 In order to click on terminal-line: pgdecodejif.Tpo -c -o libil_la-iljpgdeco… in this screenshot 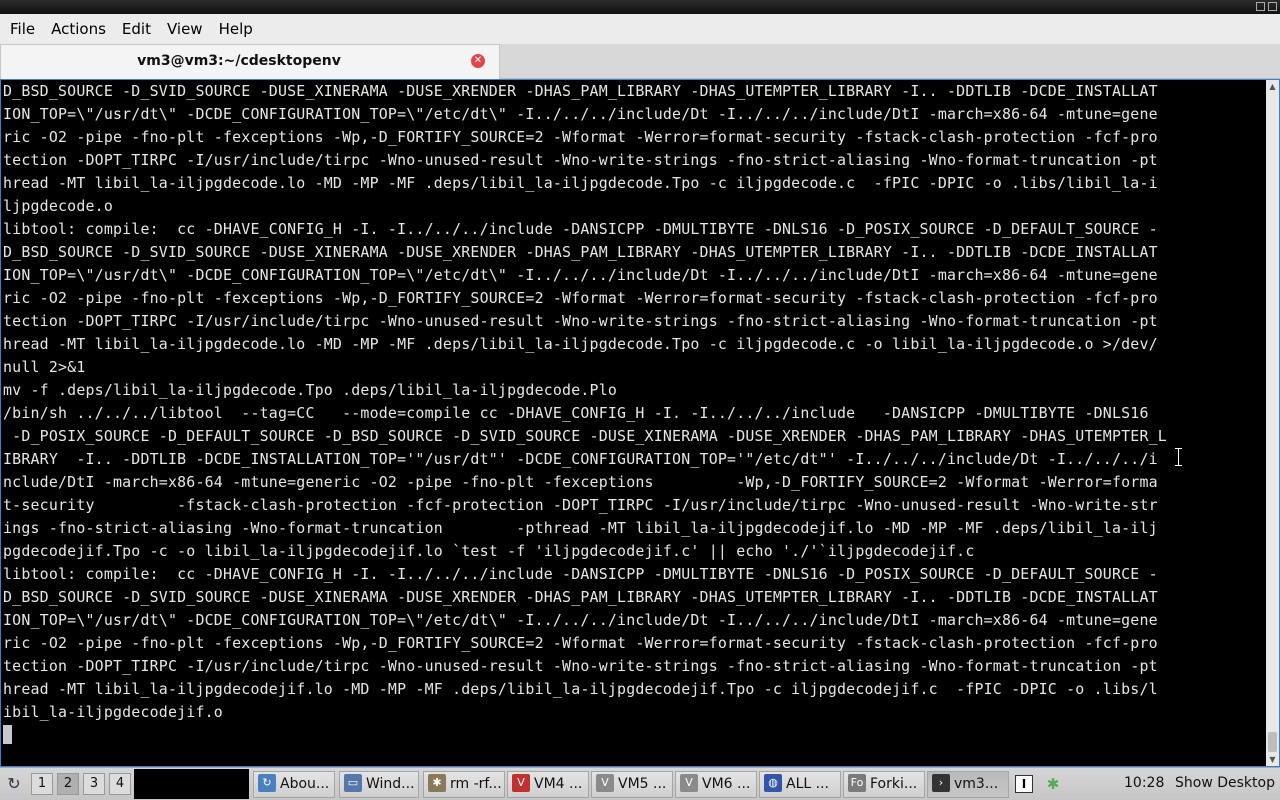, I will do `click(489, 551)`.